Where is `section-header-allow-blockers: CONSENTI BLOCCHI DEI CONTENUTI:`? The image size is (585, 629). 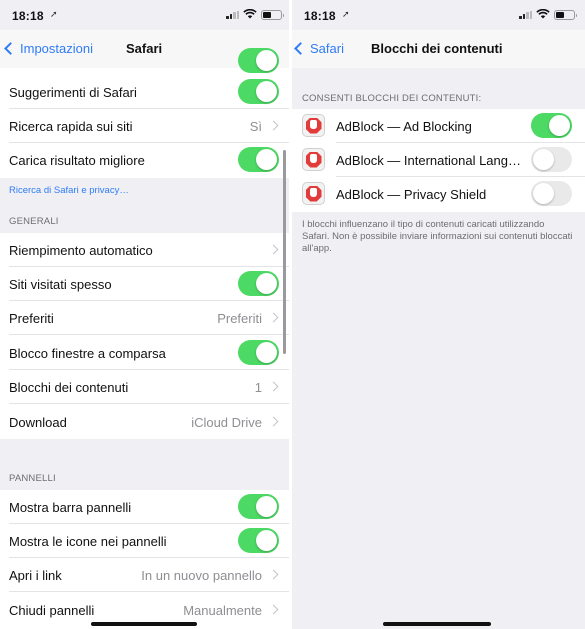 section-header-allow-blockers: CONSENTI BLOCCHI DEI CONTENUTI: is located at coordinates (392, 98).